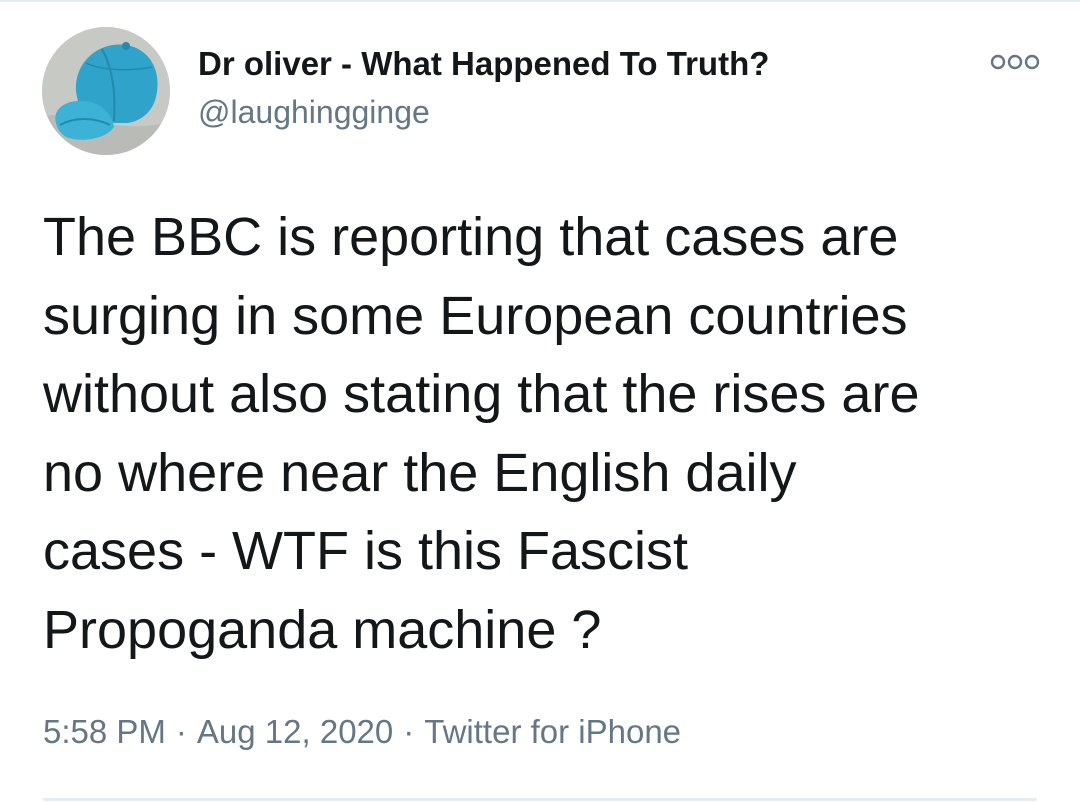 The width and height of the screenshot is (1080, 802). I want to click on tweet-source-link: Twitter for iPhone, so click(552, 731).